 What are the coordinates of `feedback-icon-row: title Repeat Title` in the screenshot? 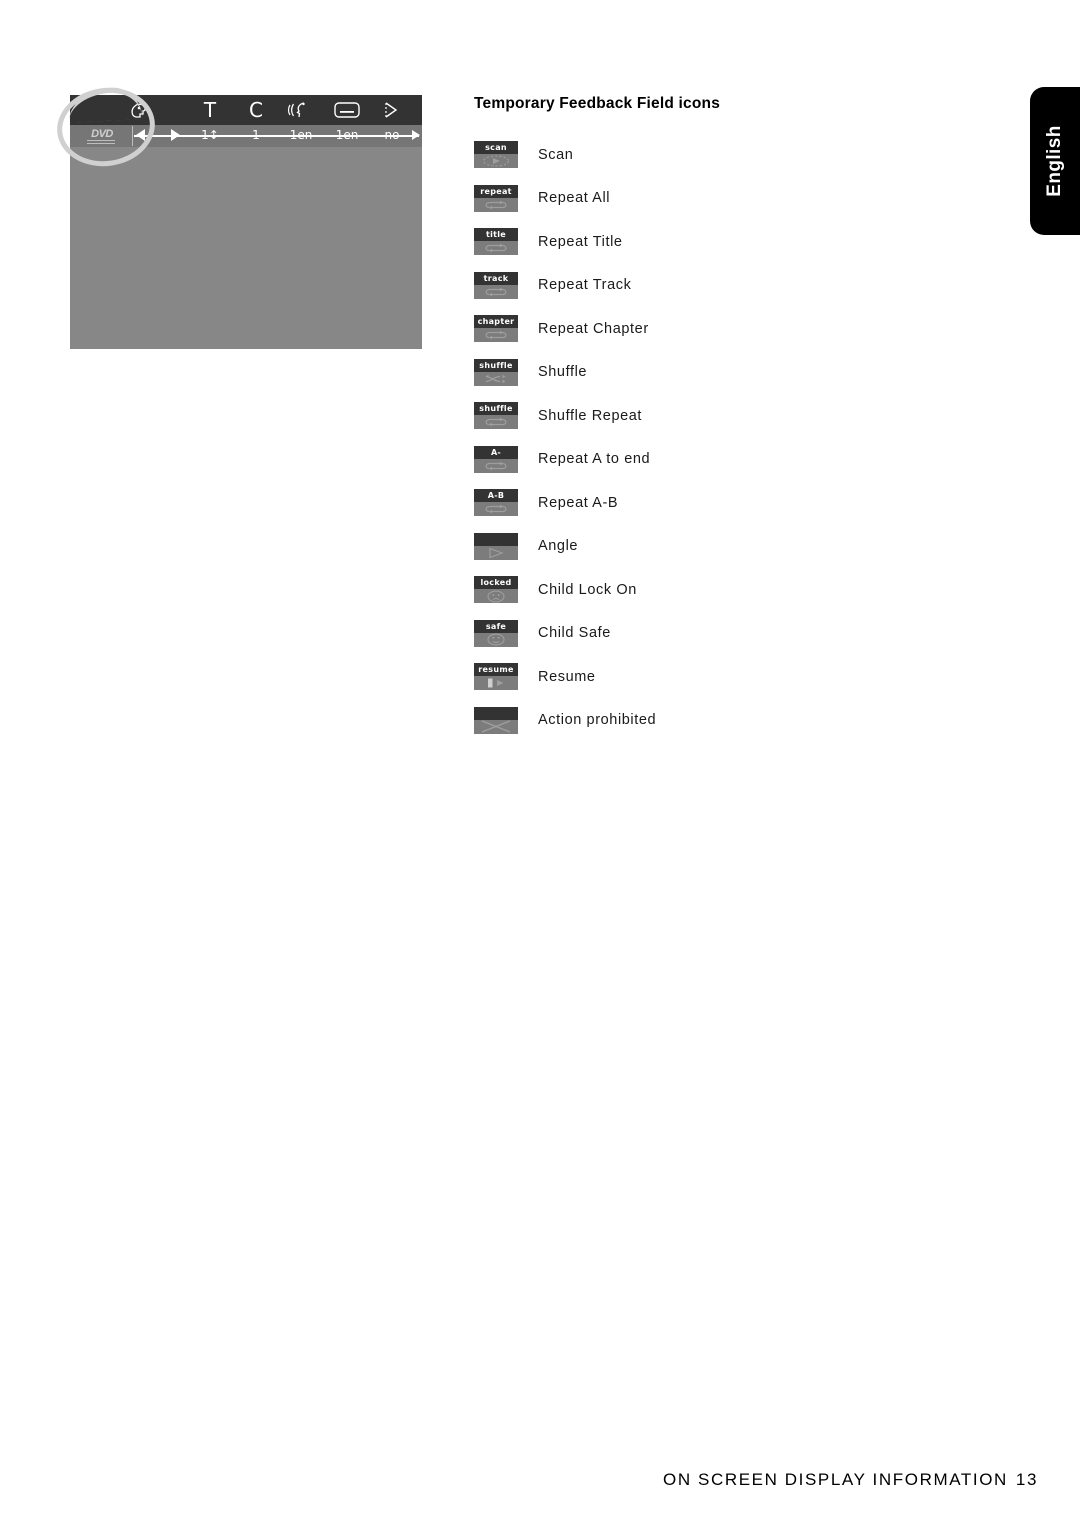 It's located at (734, 242).